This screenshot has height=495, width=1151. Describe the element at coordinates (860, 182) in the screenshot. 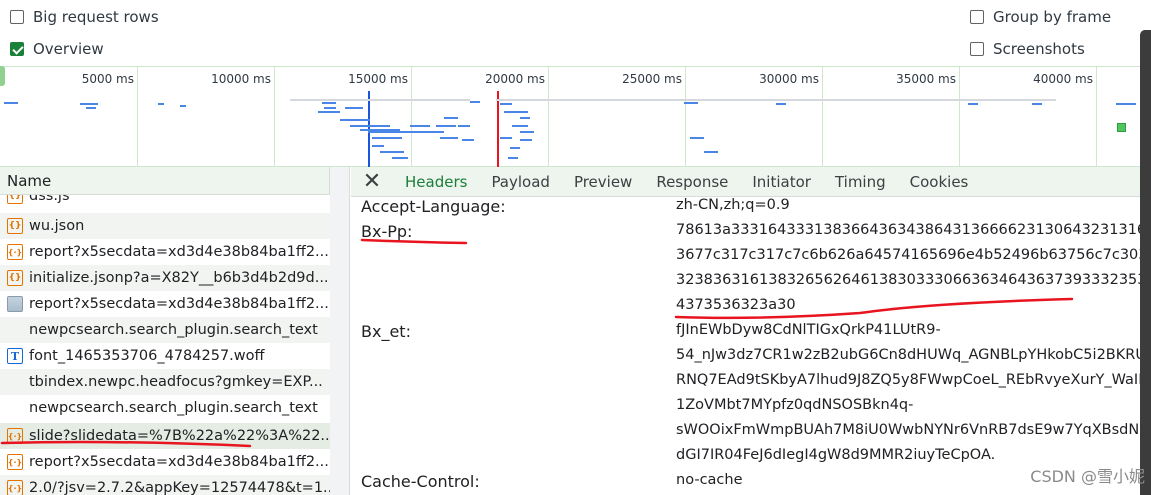

I see `tab-timing: Timing` at that location.